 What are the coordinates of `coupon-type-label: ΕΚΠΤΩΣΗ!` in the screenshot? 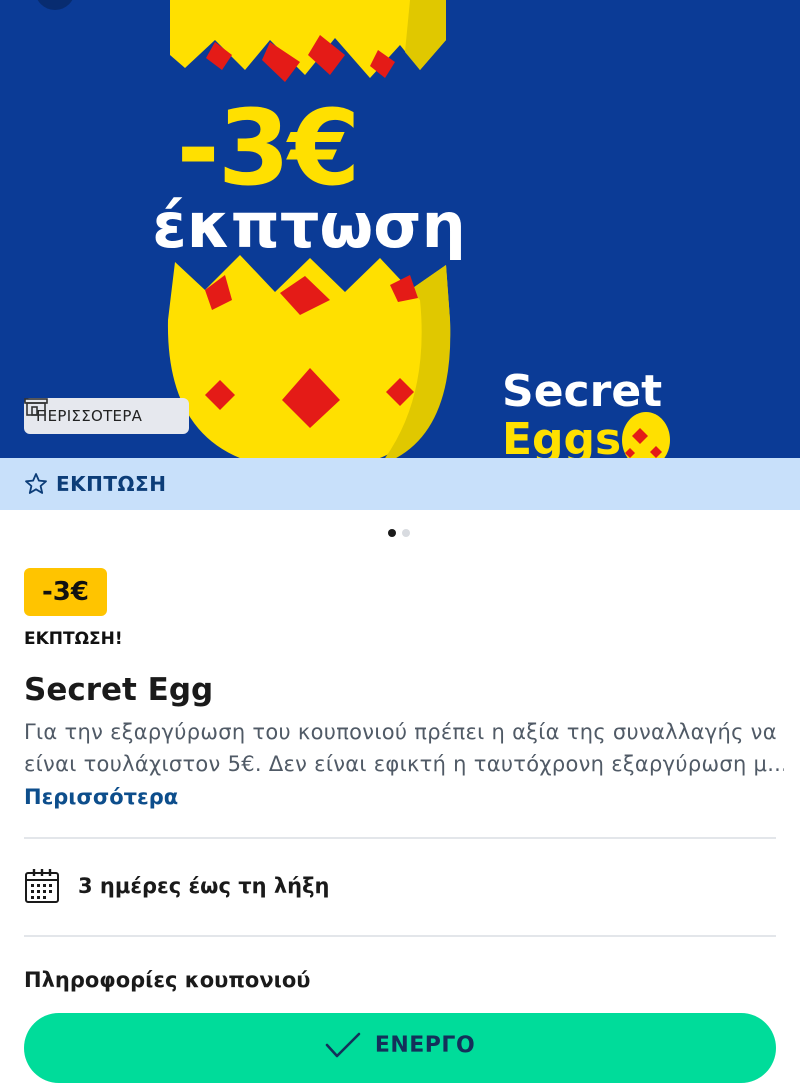 It's located at (73, 639).